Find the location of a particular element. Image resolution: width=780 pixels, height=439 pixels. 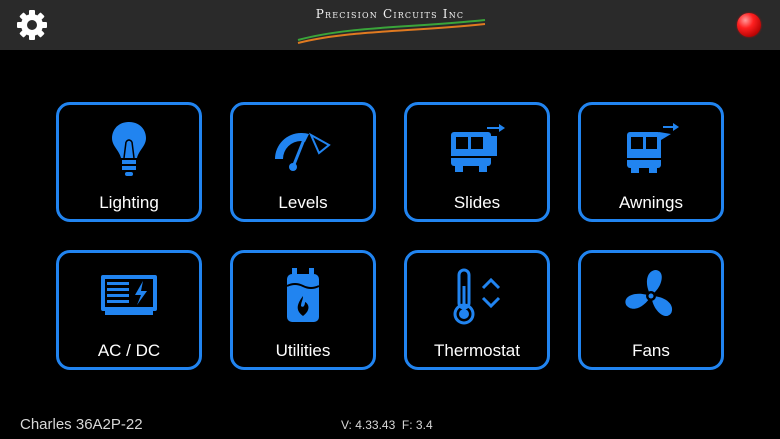

tile-lighting: Lighting is located at coordinates (129, 162).